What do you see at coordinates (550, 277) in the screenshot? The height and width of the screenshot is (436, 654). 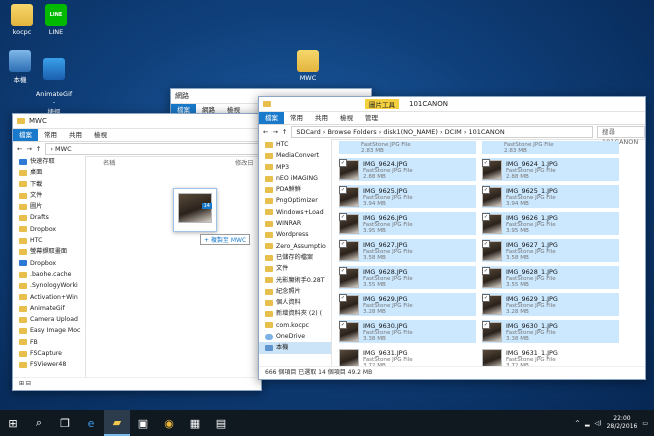 I see `file-tile: ✓ IMG_9628_1.JPG FastStone JPG File 3.55 MB` at bounding box center [550, 277].